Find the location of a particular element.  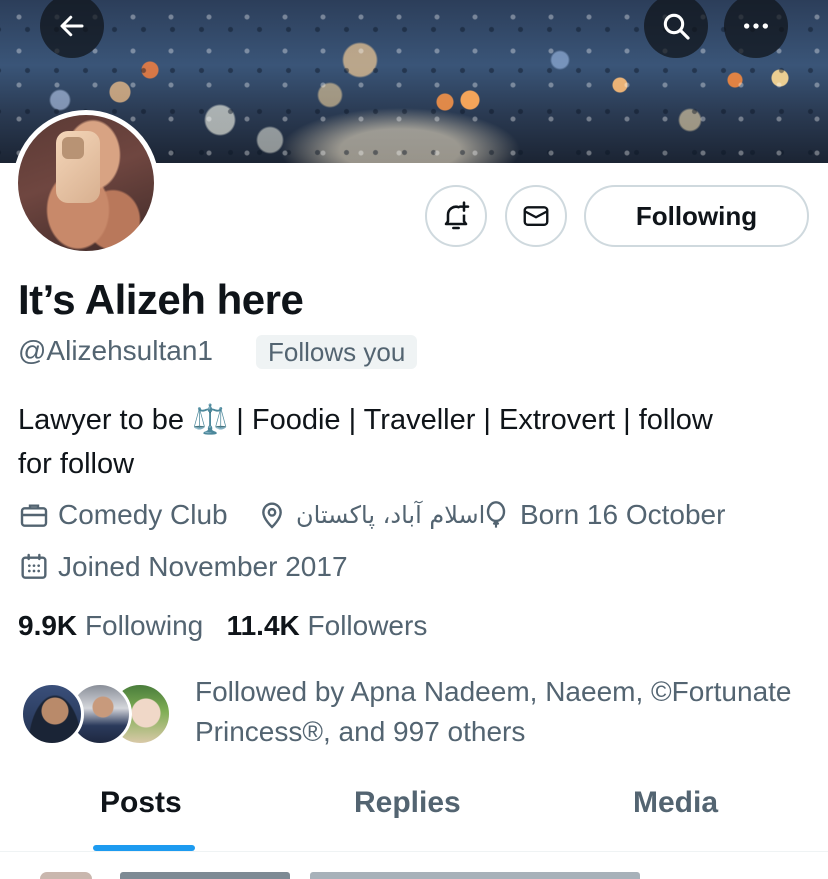

profile-handle: @Alizehsultan1 is located at coordinates (115, 350).